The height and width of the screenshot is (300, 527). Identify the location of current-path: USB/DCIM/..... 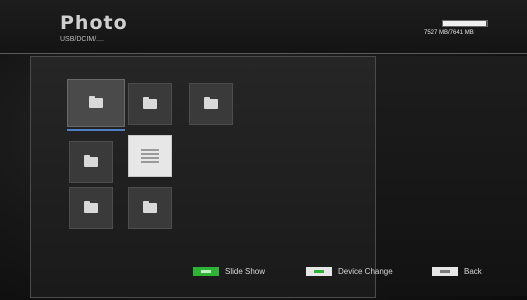
(82, 39).